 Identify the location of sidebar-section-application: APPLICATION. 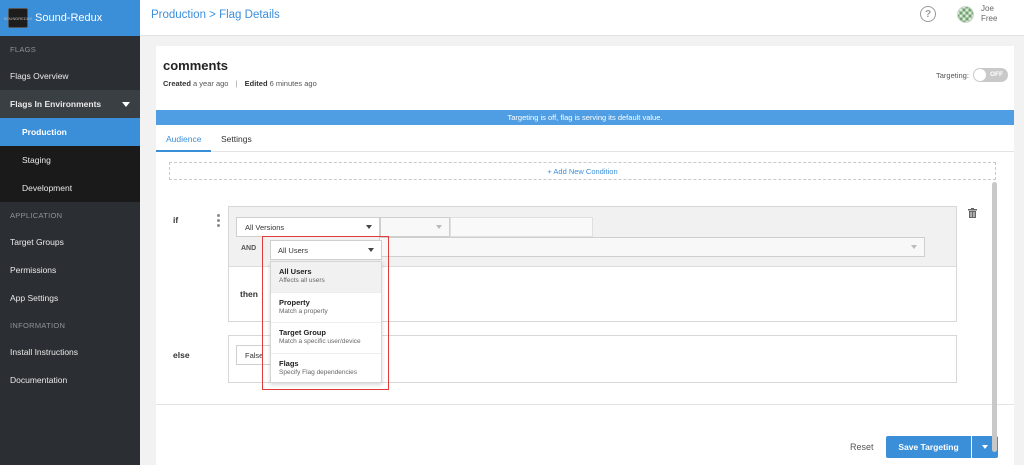
(36, 215).